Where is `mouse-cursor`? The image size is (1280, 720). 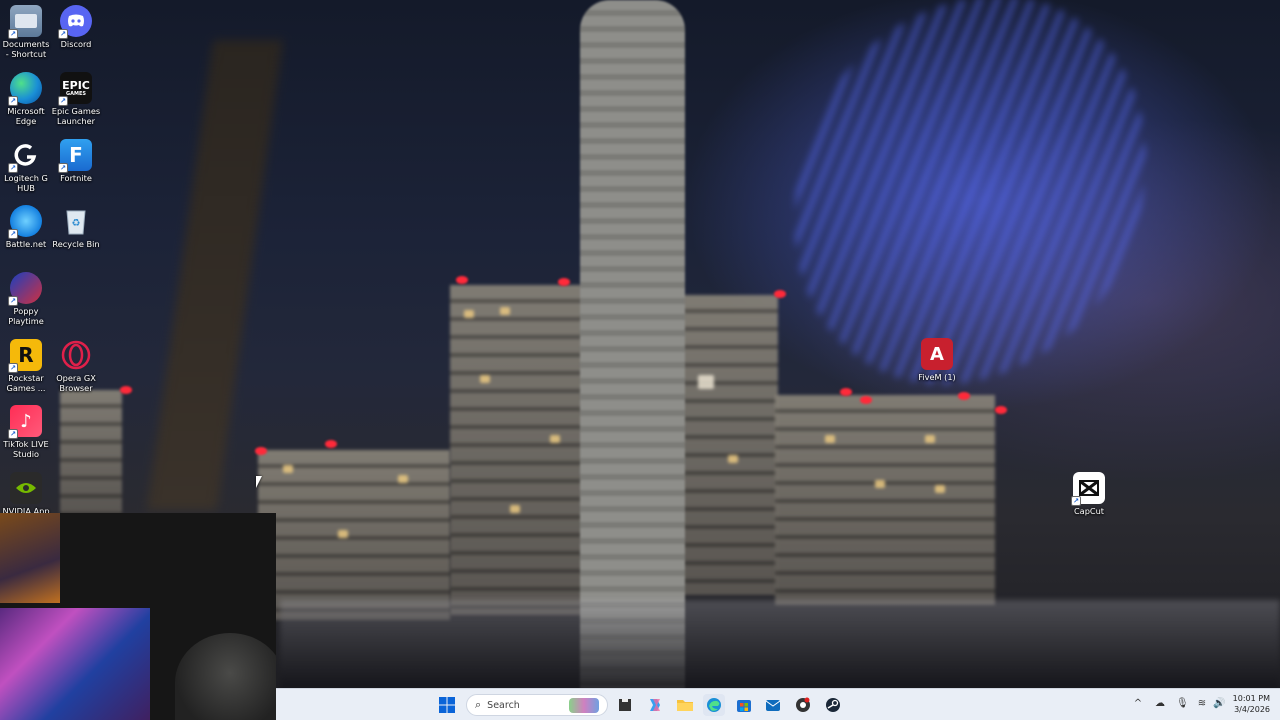 mouse-cursor is located at coordinates (259, 482).